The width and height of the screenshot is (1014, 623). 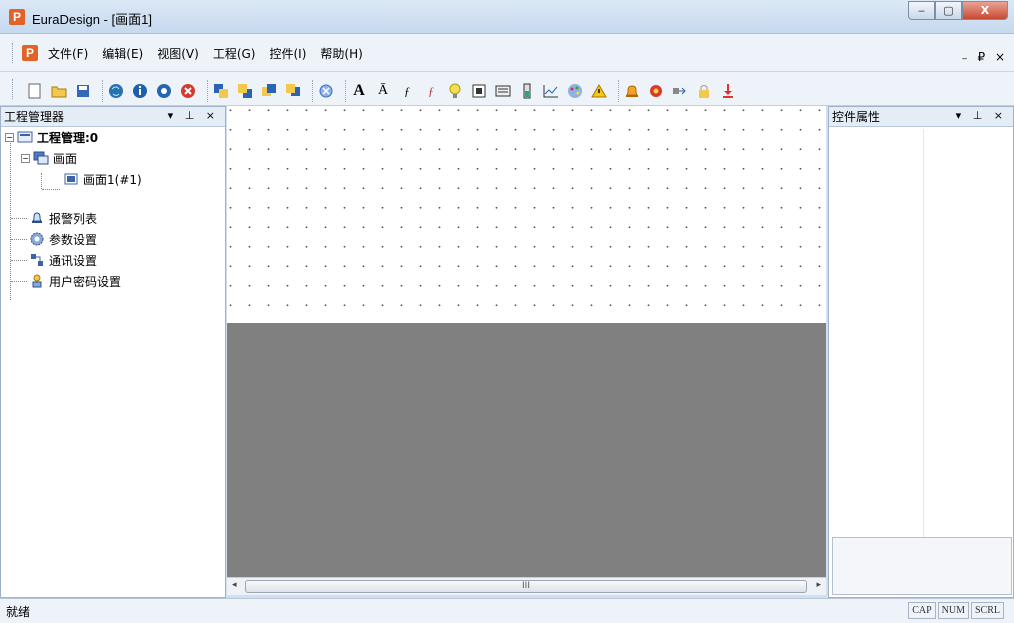 What do you see at coordinates (63, 218) in the screenshot?
I see `tree-item-alarm-list: 报警列表` at bounding box center [63, 218].